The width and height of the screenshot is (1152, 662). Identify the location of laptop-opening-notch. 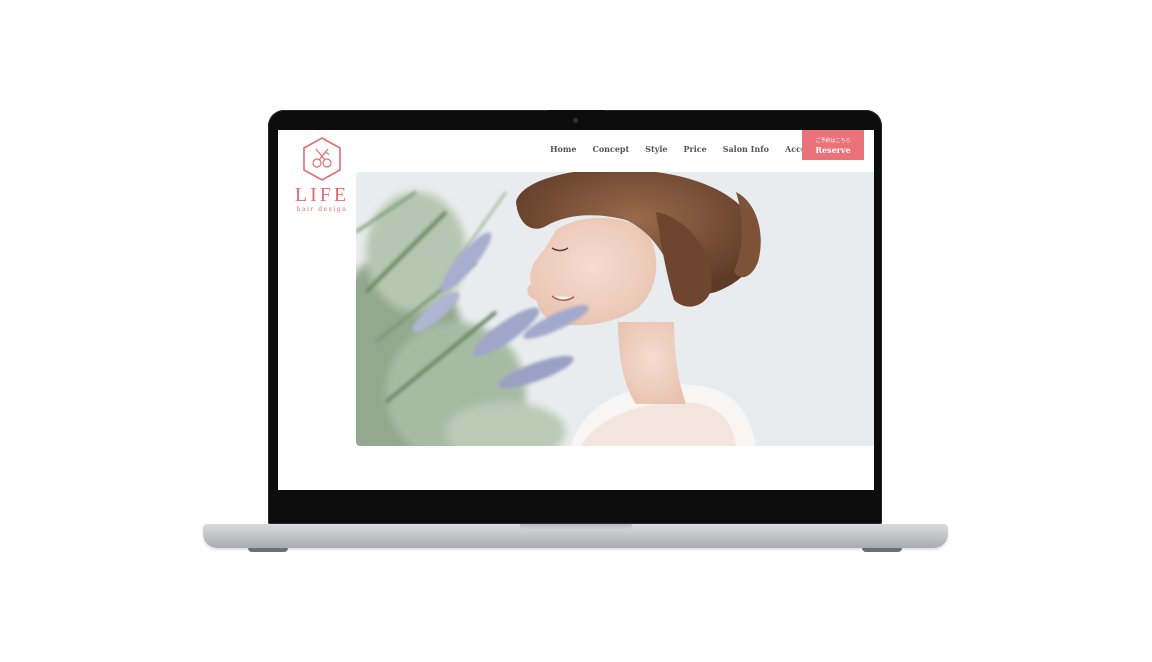
(576, 527).